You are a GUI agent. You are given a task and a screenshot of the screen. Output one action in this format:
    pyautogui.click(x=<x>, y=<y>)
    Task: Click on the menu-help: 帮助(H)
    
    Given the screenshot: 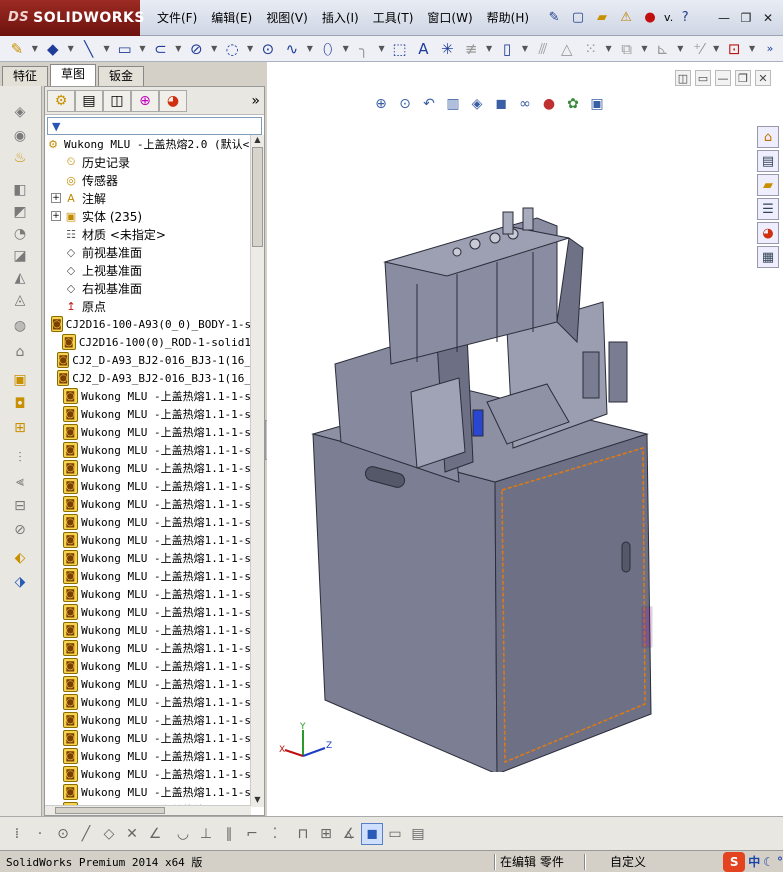 What is the action you would take?
    pyautogui.click(x=508, y=18)
    